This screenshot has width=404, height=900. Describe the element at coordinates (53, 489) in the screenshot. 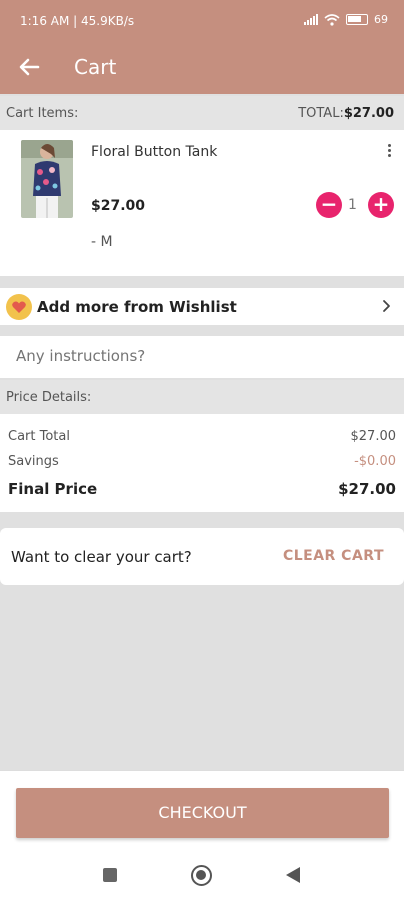

I see `final-price-label: Final Price` at that location.